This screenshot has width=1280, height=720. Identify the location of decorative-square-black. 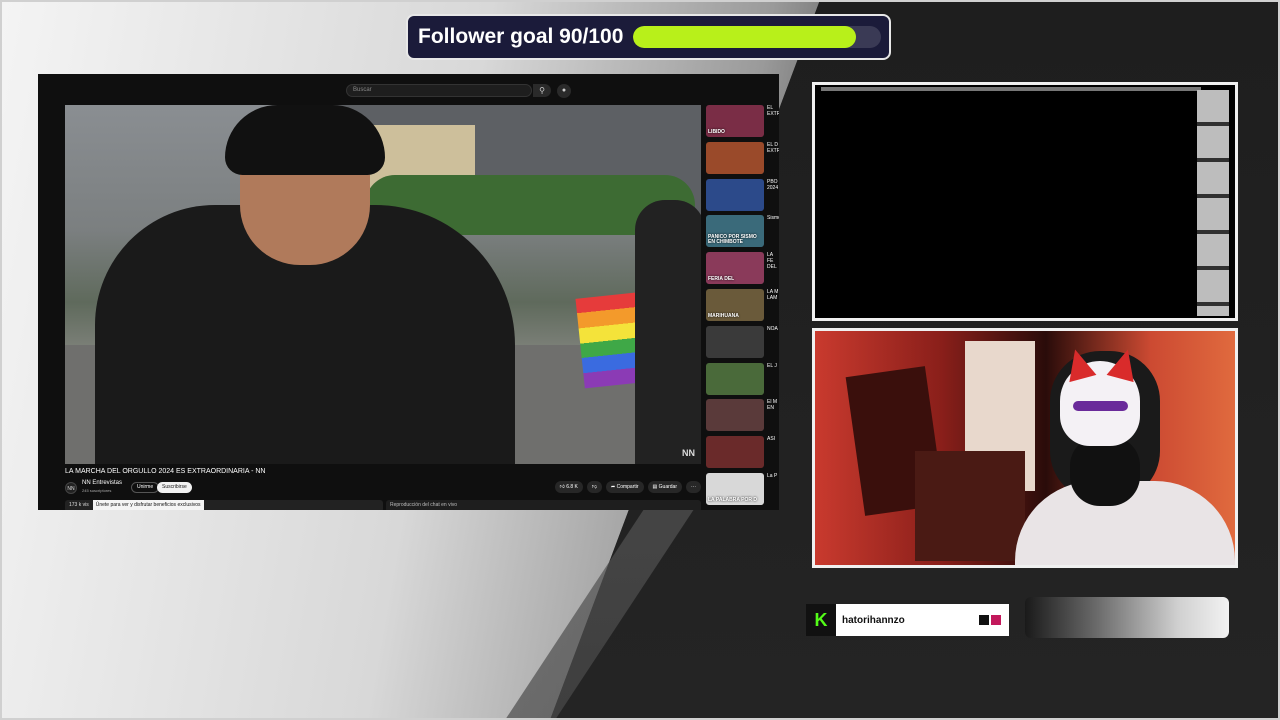
(984, 620).